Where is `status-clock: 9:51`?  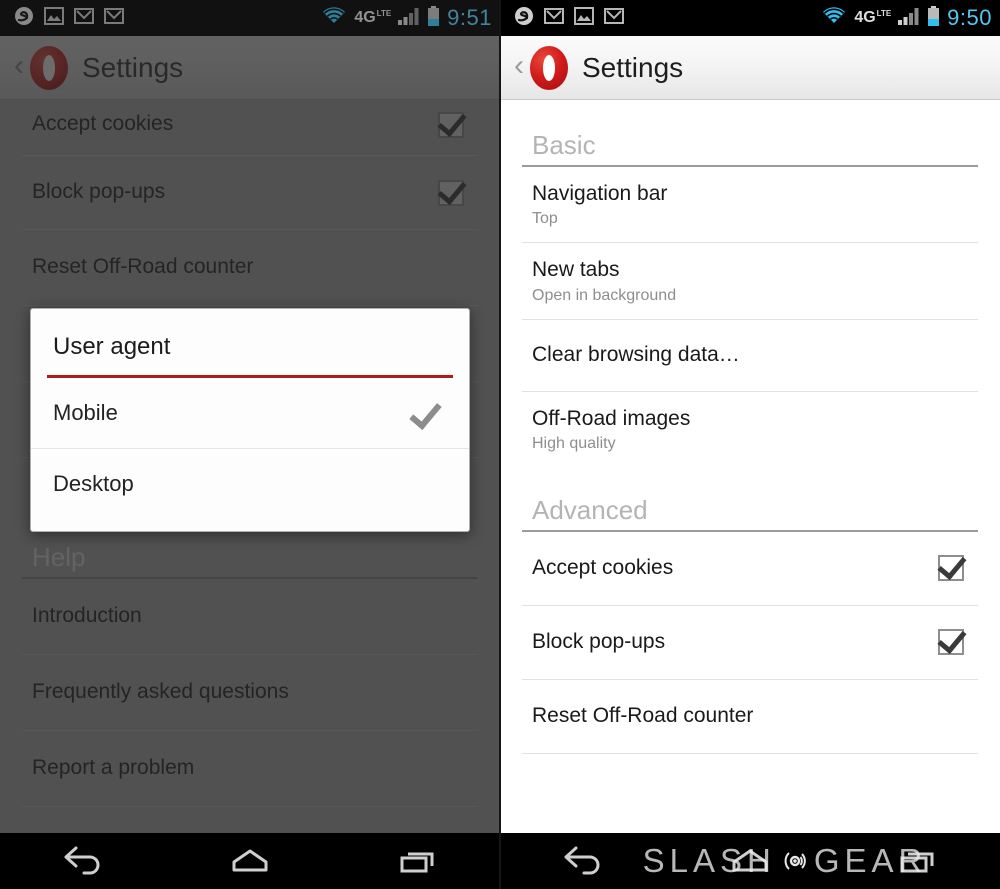
status-clock: 9:51 is located at coordinates (469, 17).